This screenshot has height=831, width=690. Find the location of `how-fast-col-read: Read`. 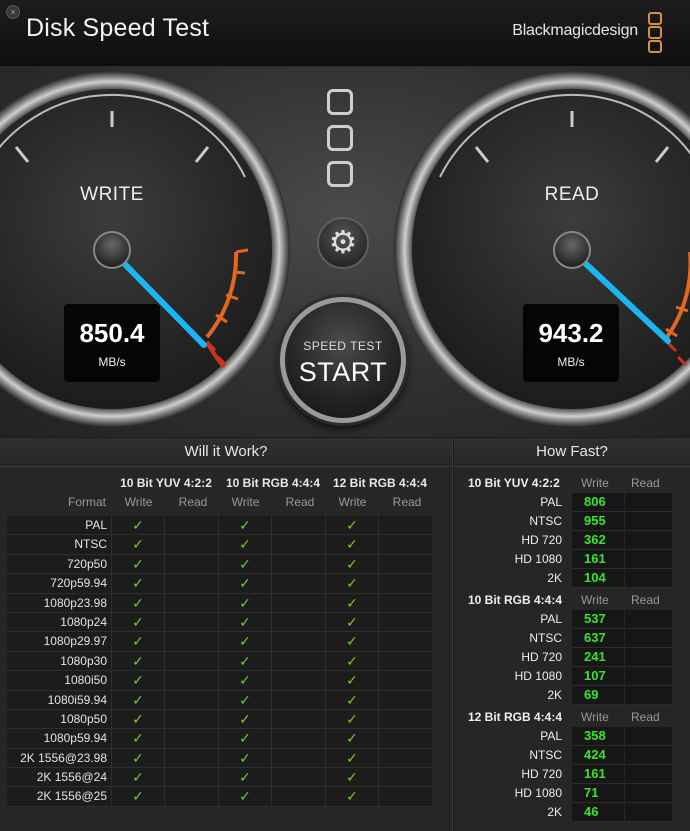

how-fast-col-read: Read is located at coordinates (645, 600).